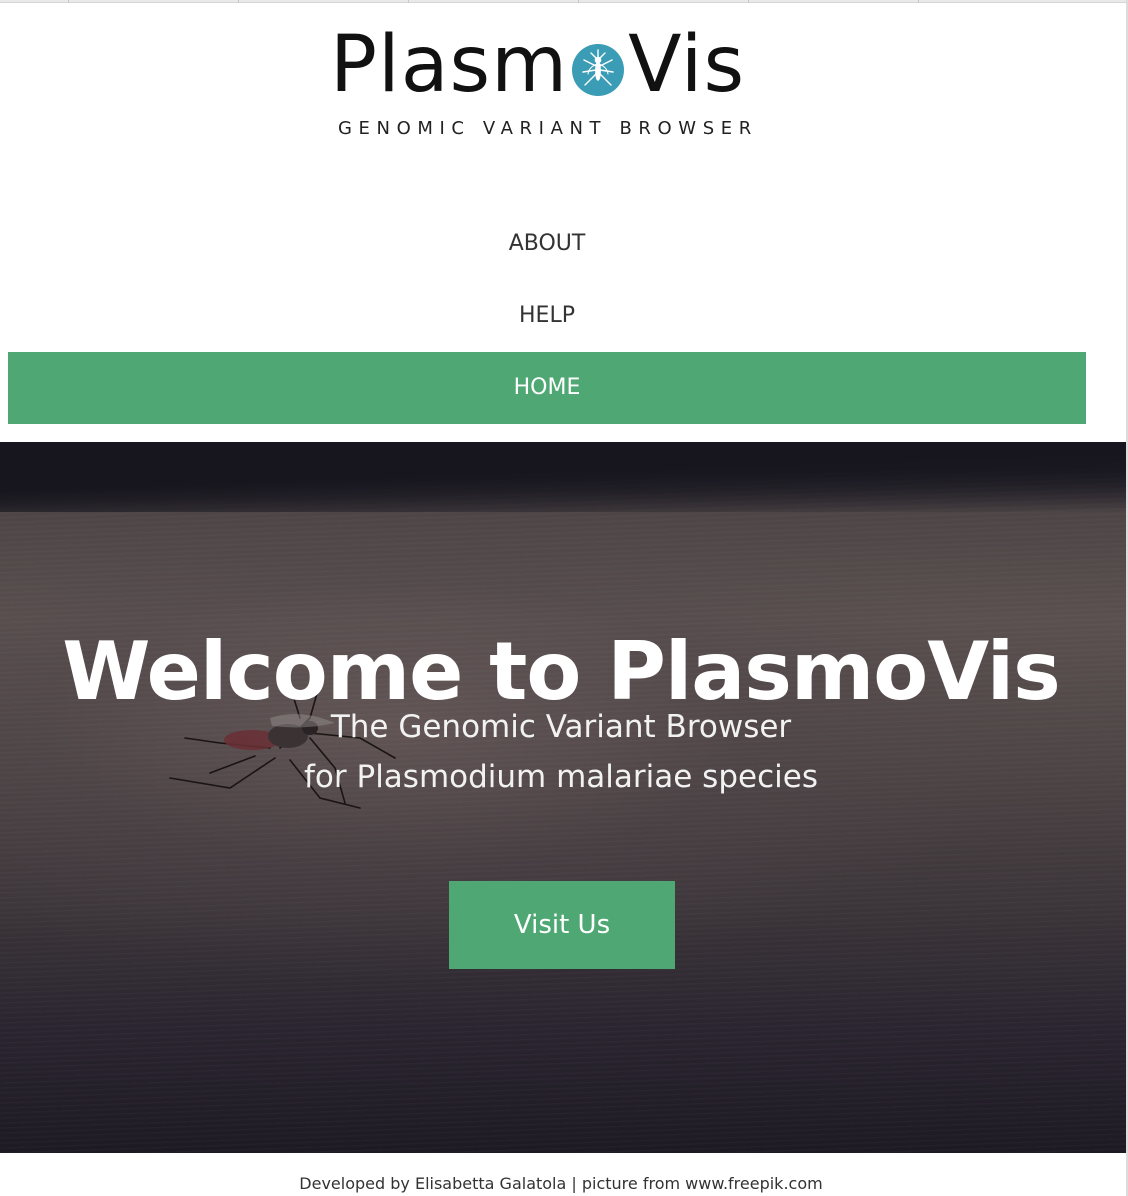  Describe the element at coordinates (547, 388) in the screenshot. I see `nav-item-home: HOME` at that location.